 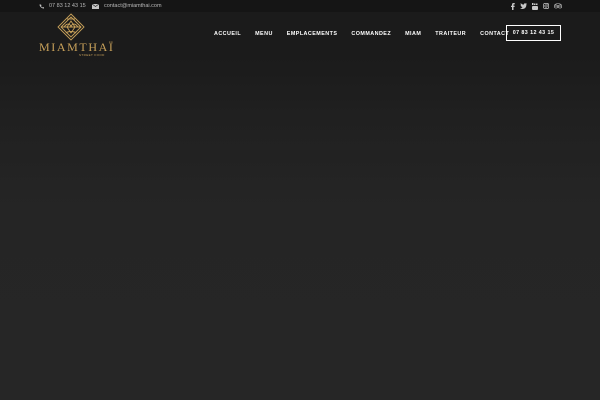 I want to click on topbar-email-text: contact@miamthai.com, so click(x=133, y=6).